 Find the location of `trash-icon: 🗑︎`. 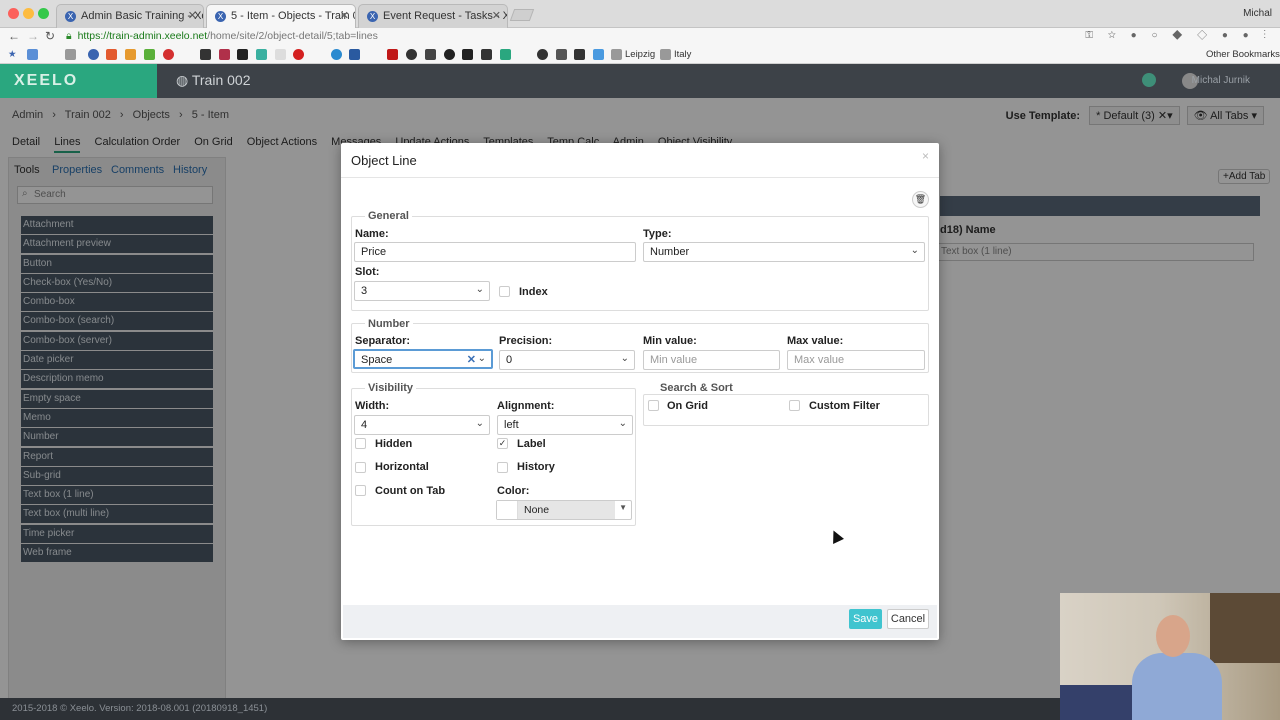

trash-icon: 🗑︎ is located at coordinates (920, 199).